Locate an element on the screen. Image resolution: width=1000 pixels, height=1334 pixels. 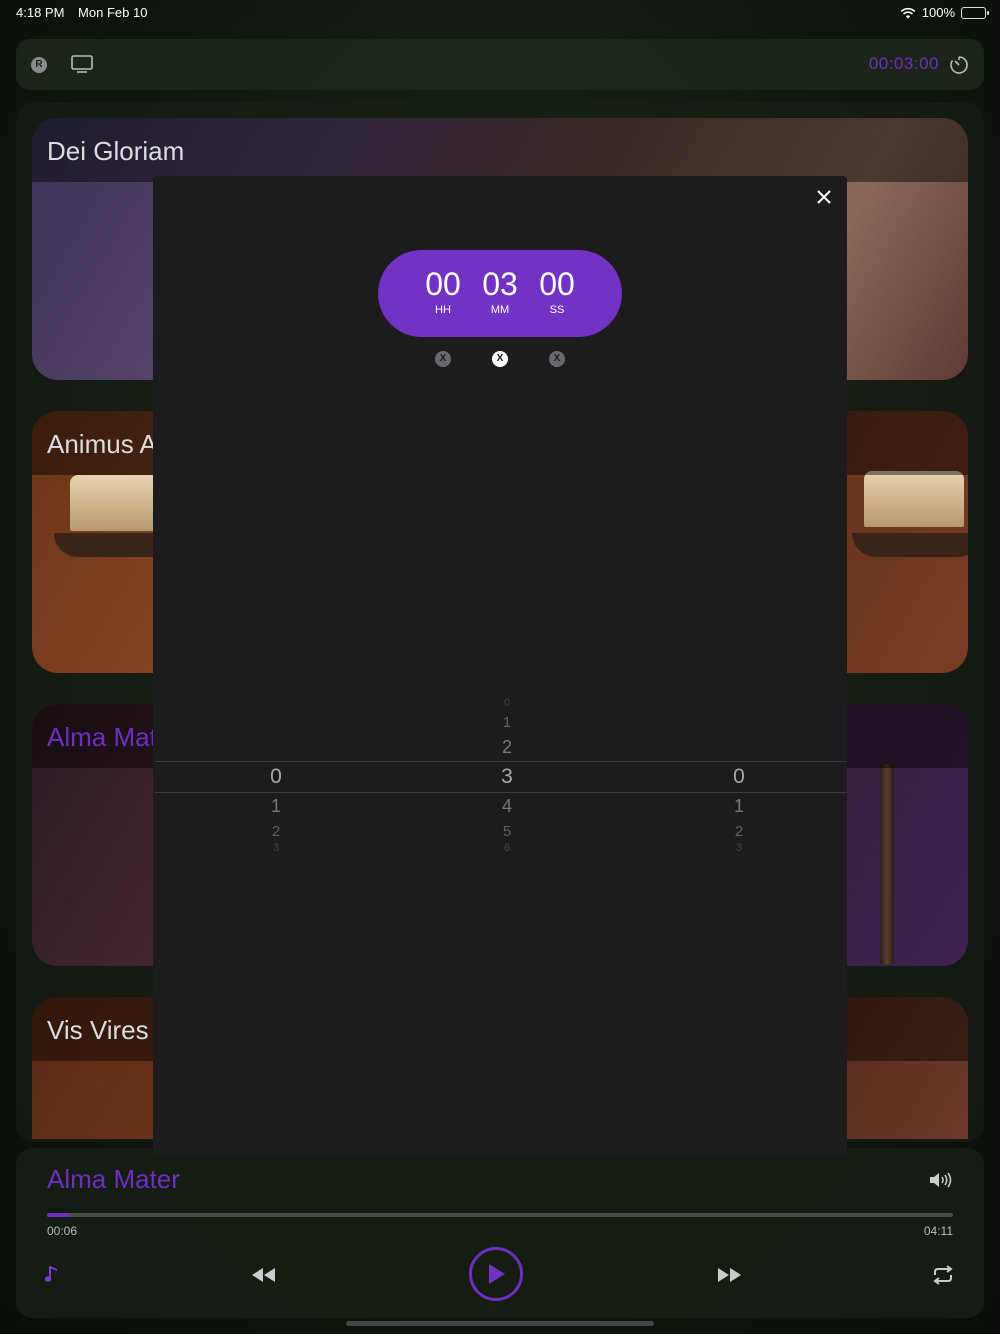
minutes-segment: 03 MM is located at coordinates (500, 291).